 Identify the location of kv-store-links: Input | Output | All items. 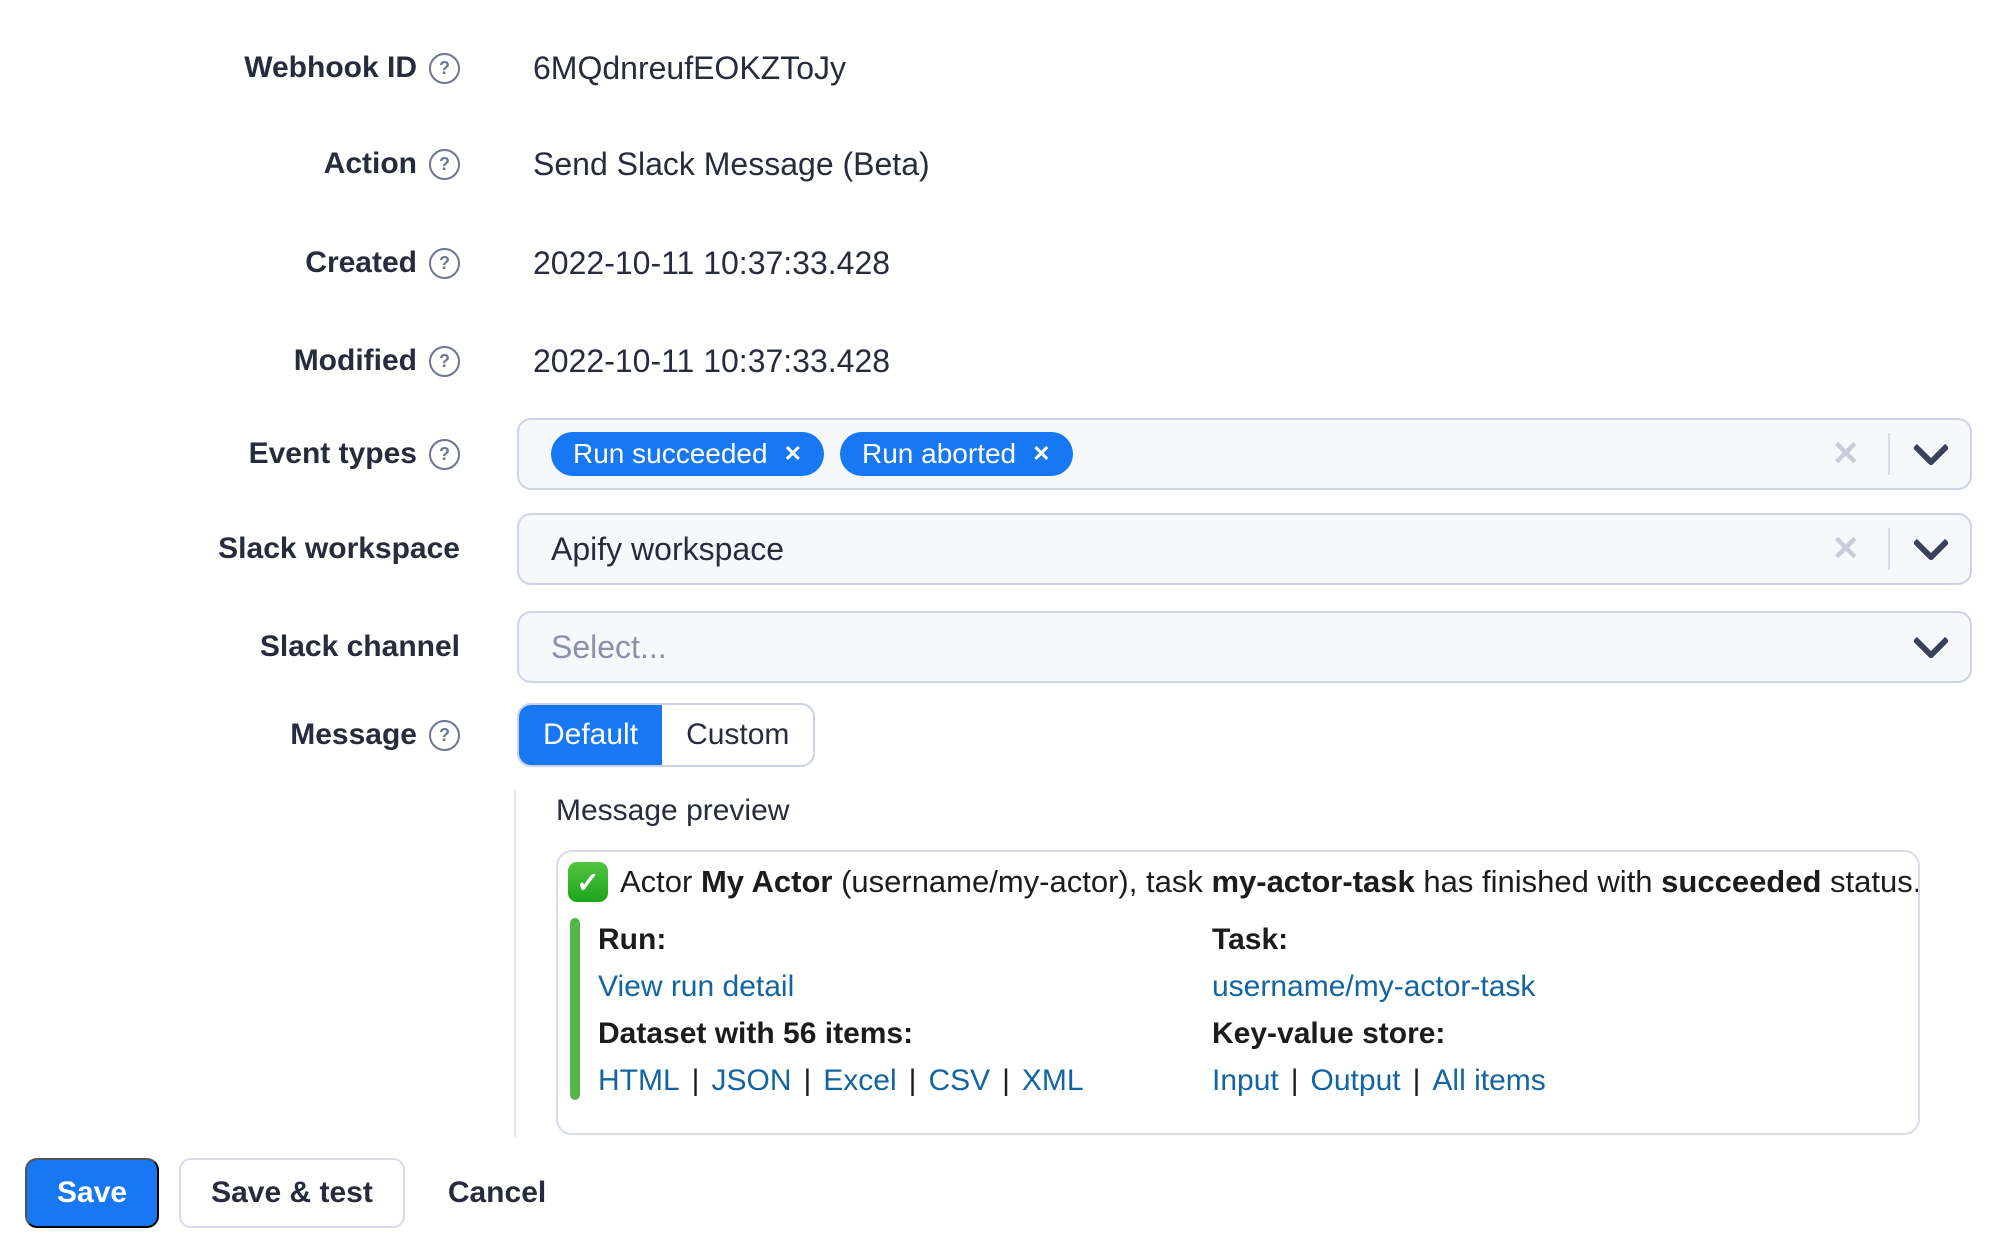
(1553, 1080).